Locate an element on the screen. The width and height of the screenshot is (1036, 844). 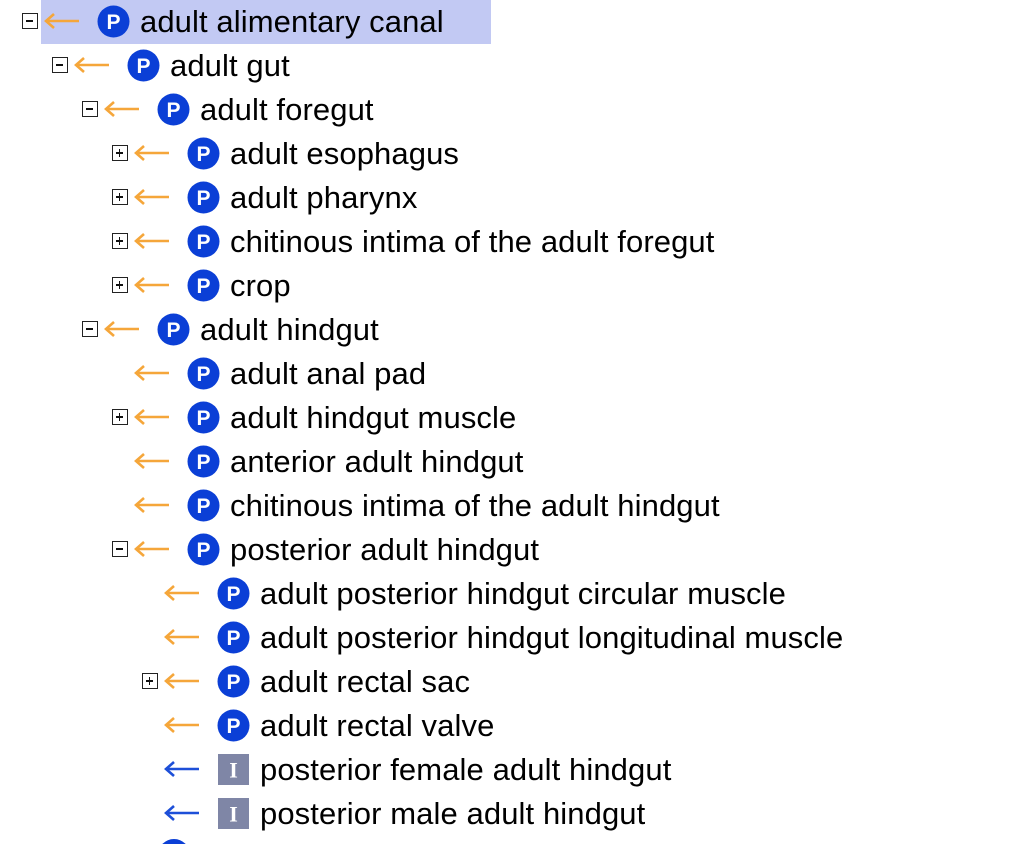
tree-node-label: adult foregut is located at coordinates (287, 110).